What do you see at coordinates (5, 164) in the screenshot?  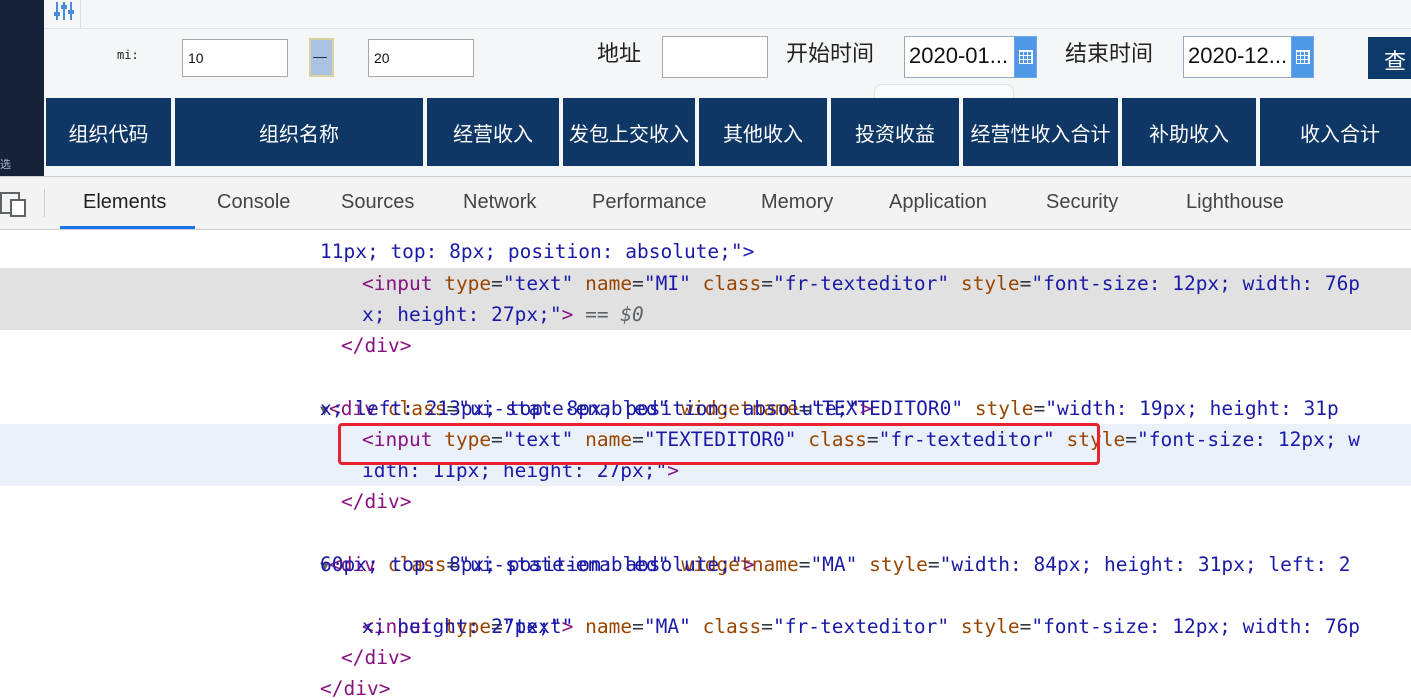 I see `sidebar-text-fragment: 选` at bounding box center [5, 164].